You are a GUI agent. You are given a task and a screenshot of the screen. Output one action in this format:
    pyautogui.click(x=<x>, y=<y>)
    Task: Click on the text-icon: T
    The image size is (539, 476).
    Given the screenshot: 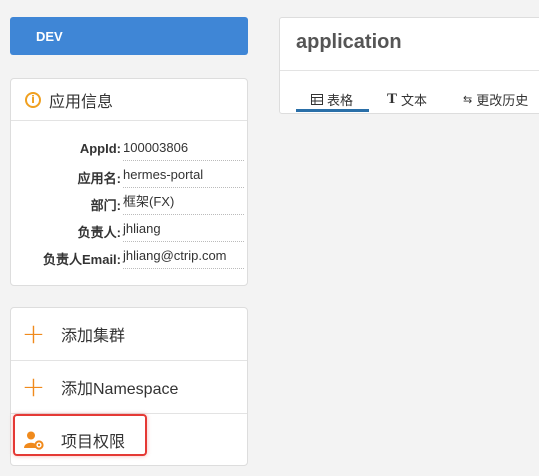 What is the action you would take?
    pyautogui.click(x=392, y=99)
    